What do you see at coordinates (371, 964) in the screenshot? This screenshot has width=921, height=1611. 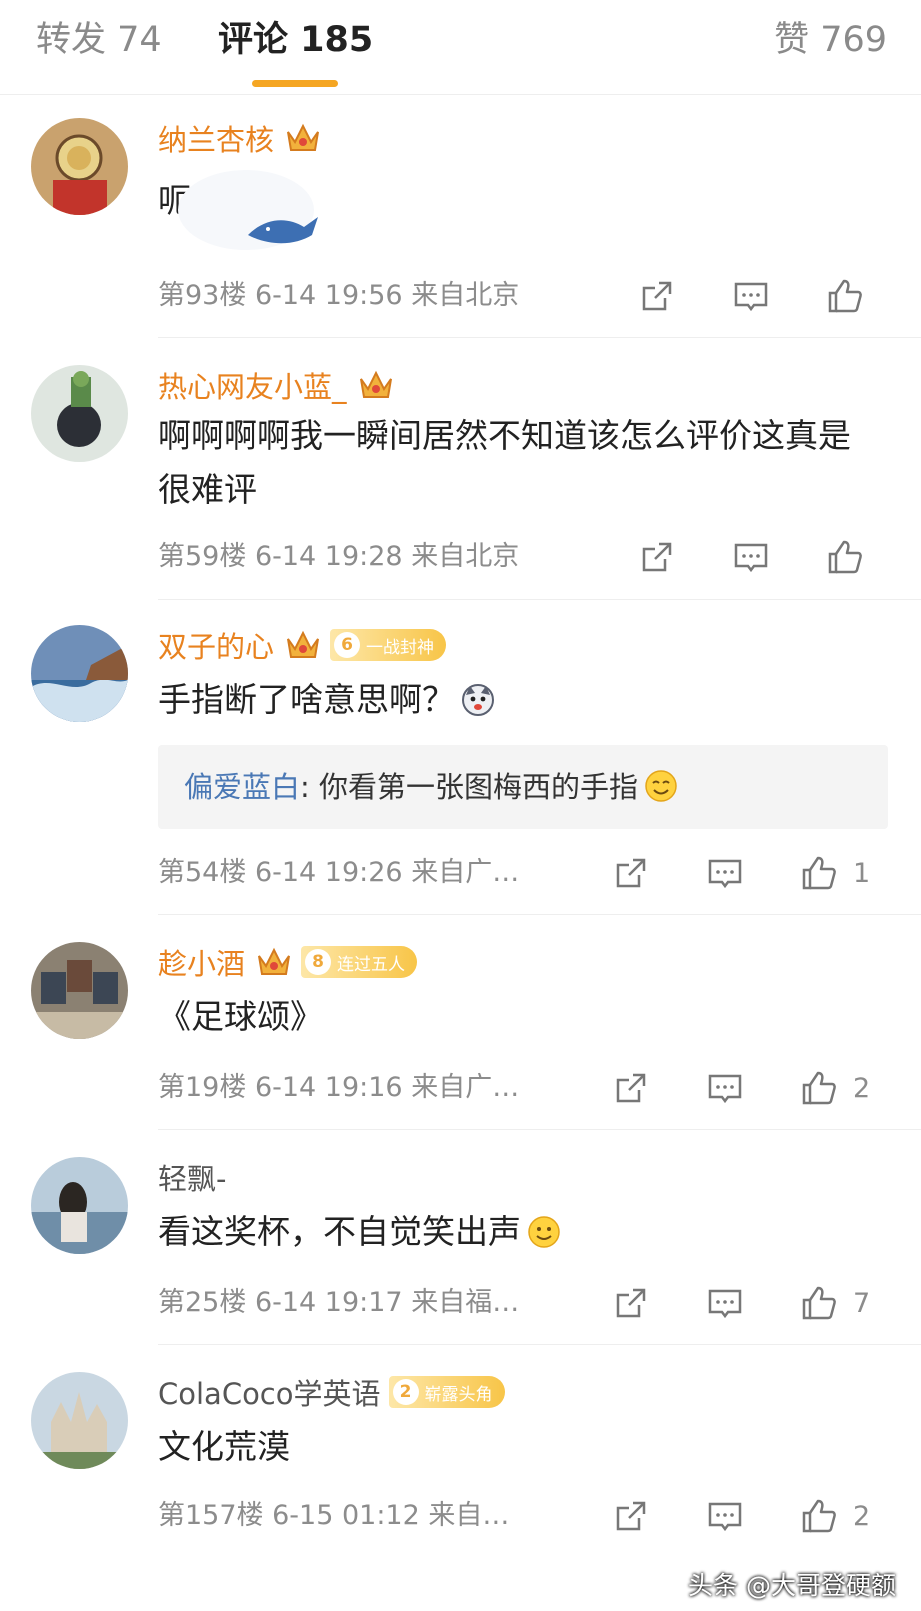 I see `badge-text: 连过五人` at bounding box center [371, 964].